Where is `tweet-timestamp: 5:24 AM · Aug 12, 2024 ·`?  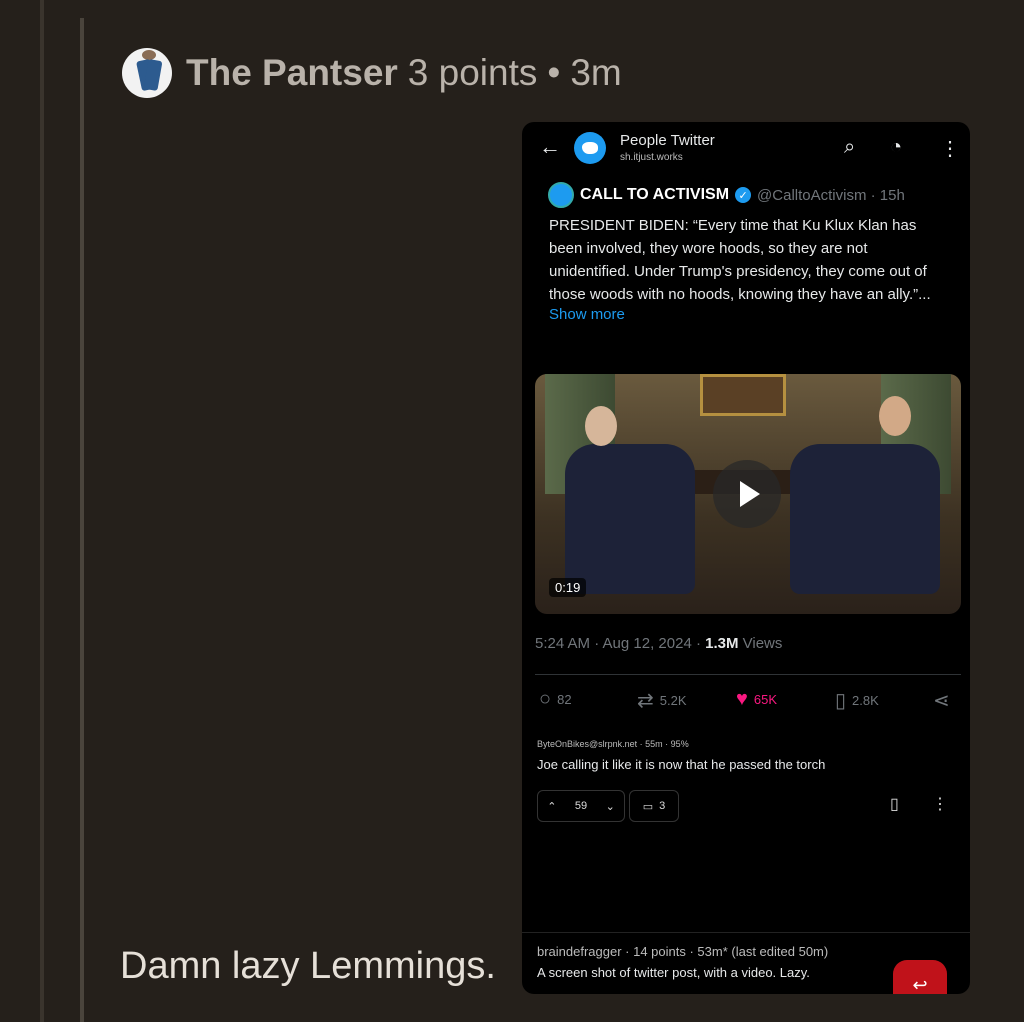 tweet-timestamp: 5:24 AM · Aug 12, 2024 · is located at coordinates (620, 643).